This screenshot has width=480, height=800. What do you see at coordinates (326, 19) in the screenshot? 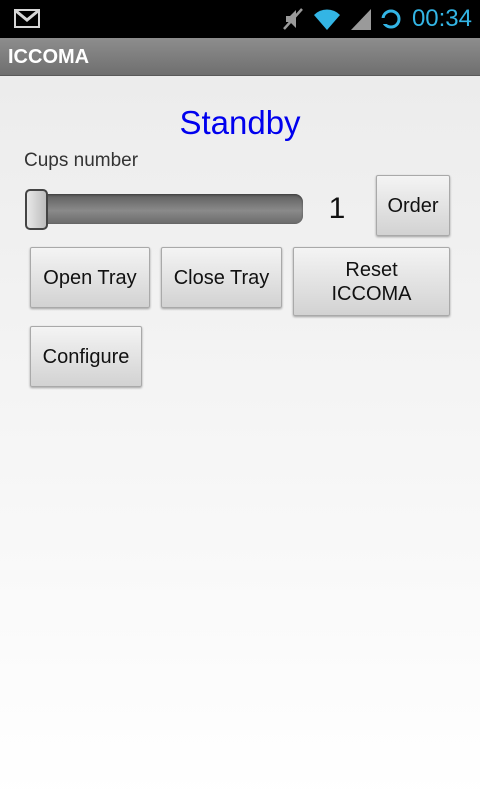
I see `wifi-icon` at bounding box center [326, 19].